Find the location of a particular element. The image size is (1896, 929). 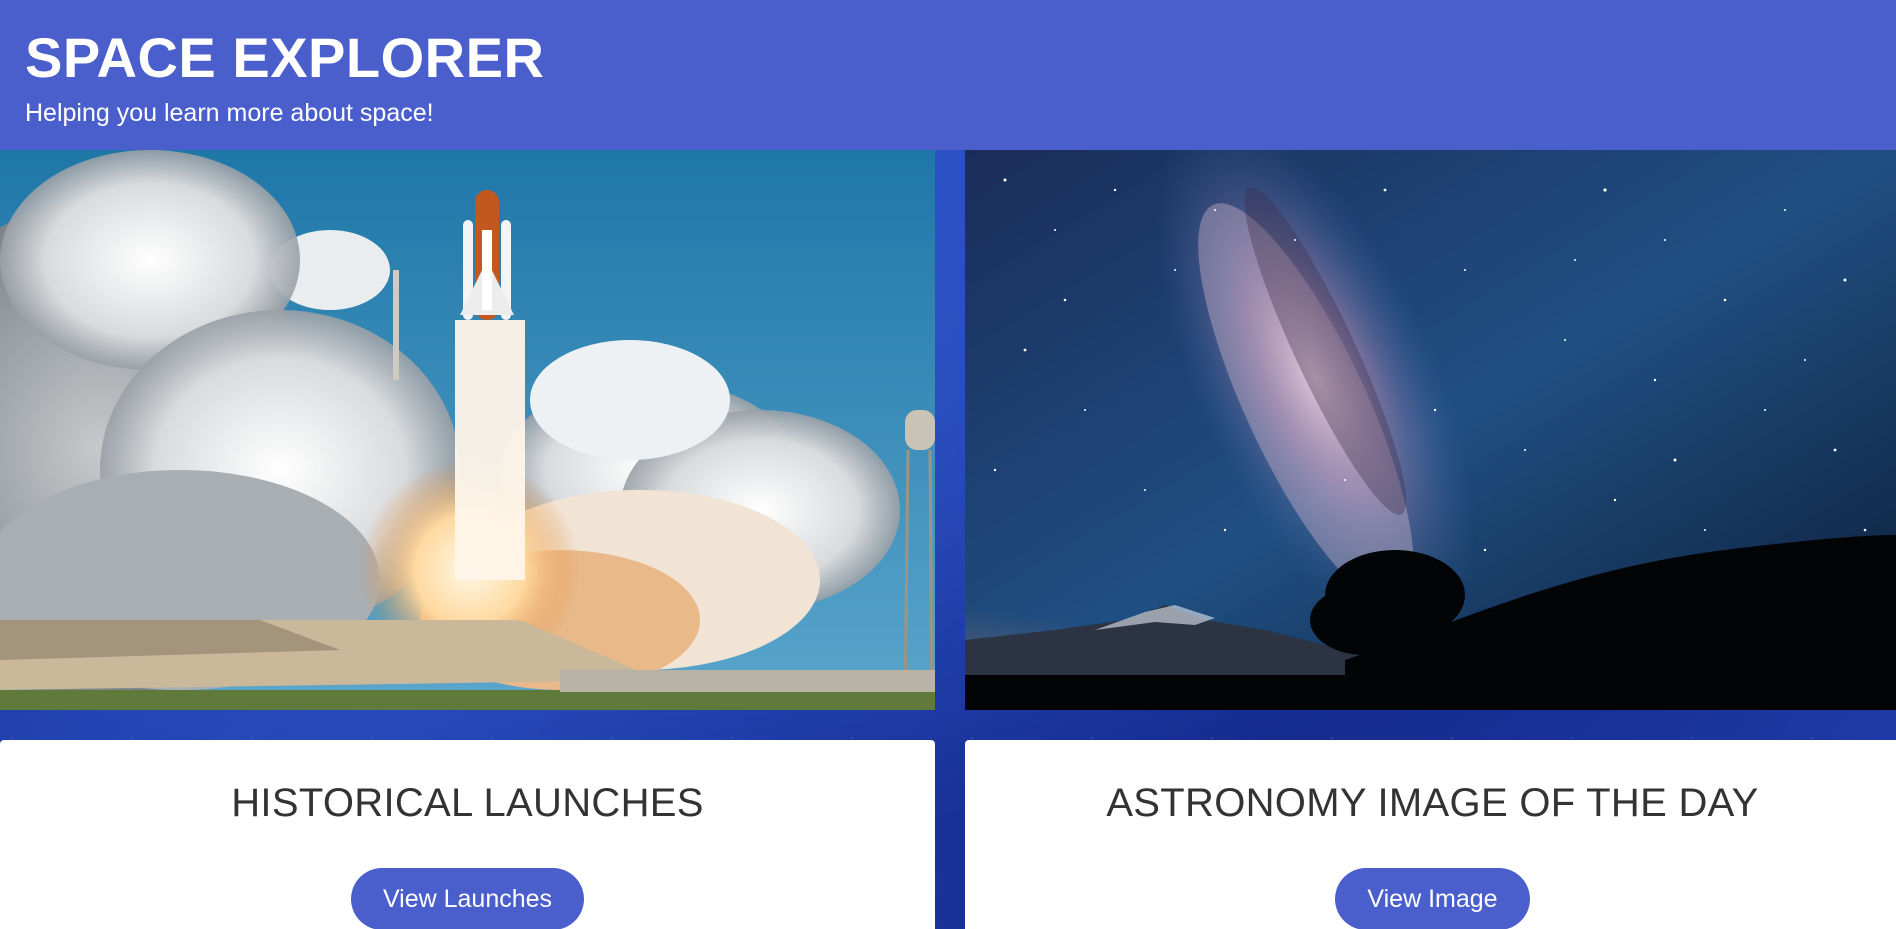

view-image-button: View Image is located at coordinates (1432, 898).